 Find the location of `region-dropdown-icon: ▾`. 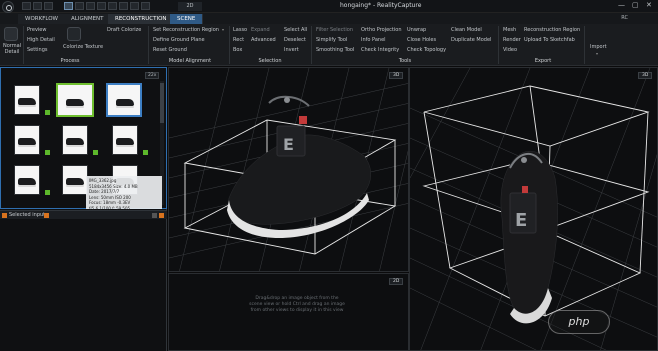

region-dropdown-icon: ▾ is located at coordinates (223, 29).